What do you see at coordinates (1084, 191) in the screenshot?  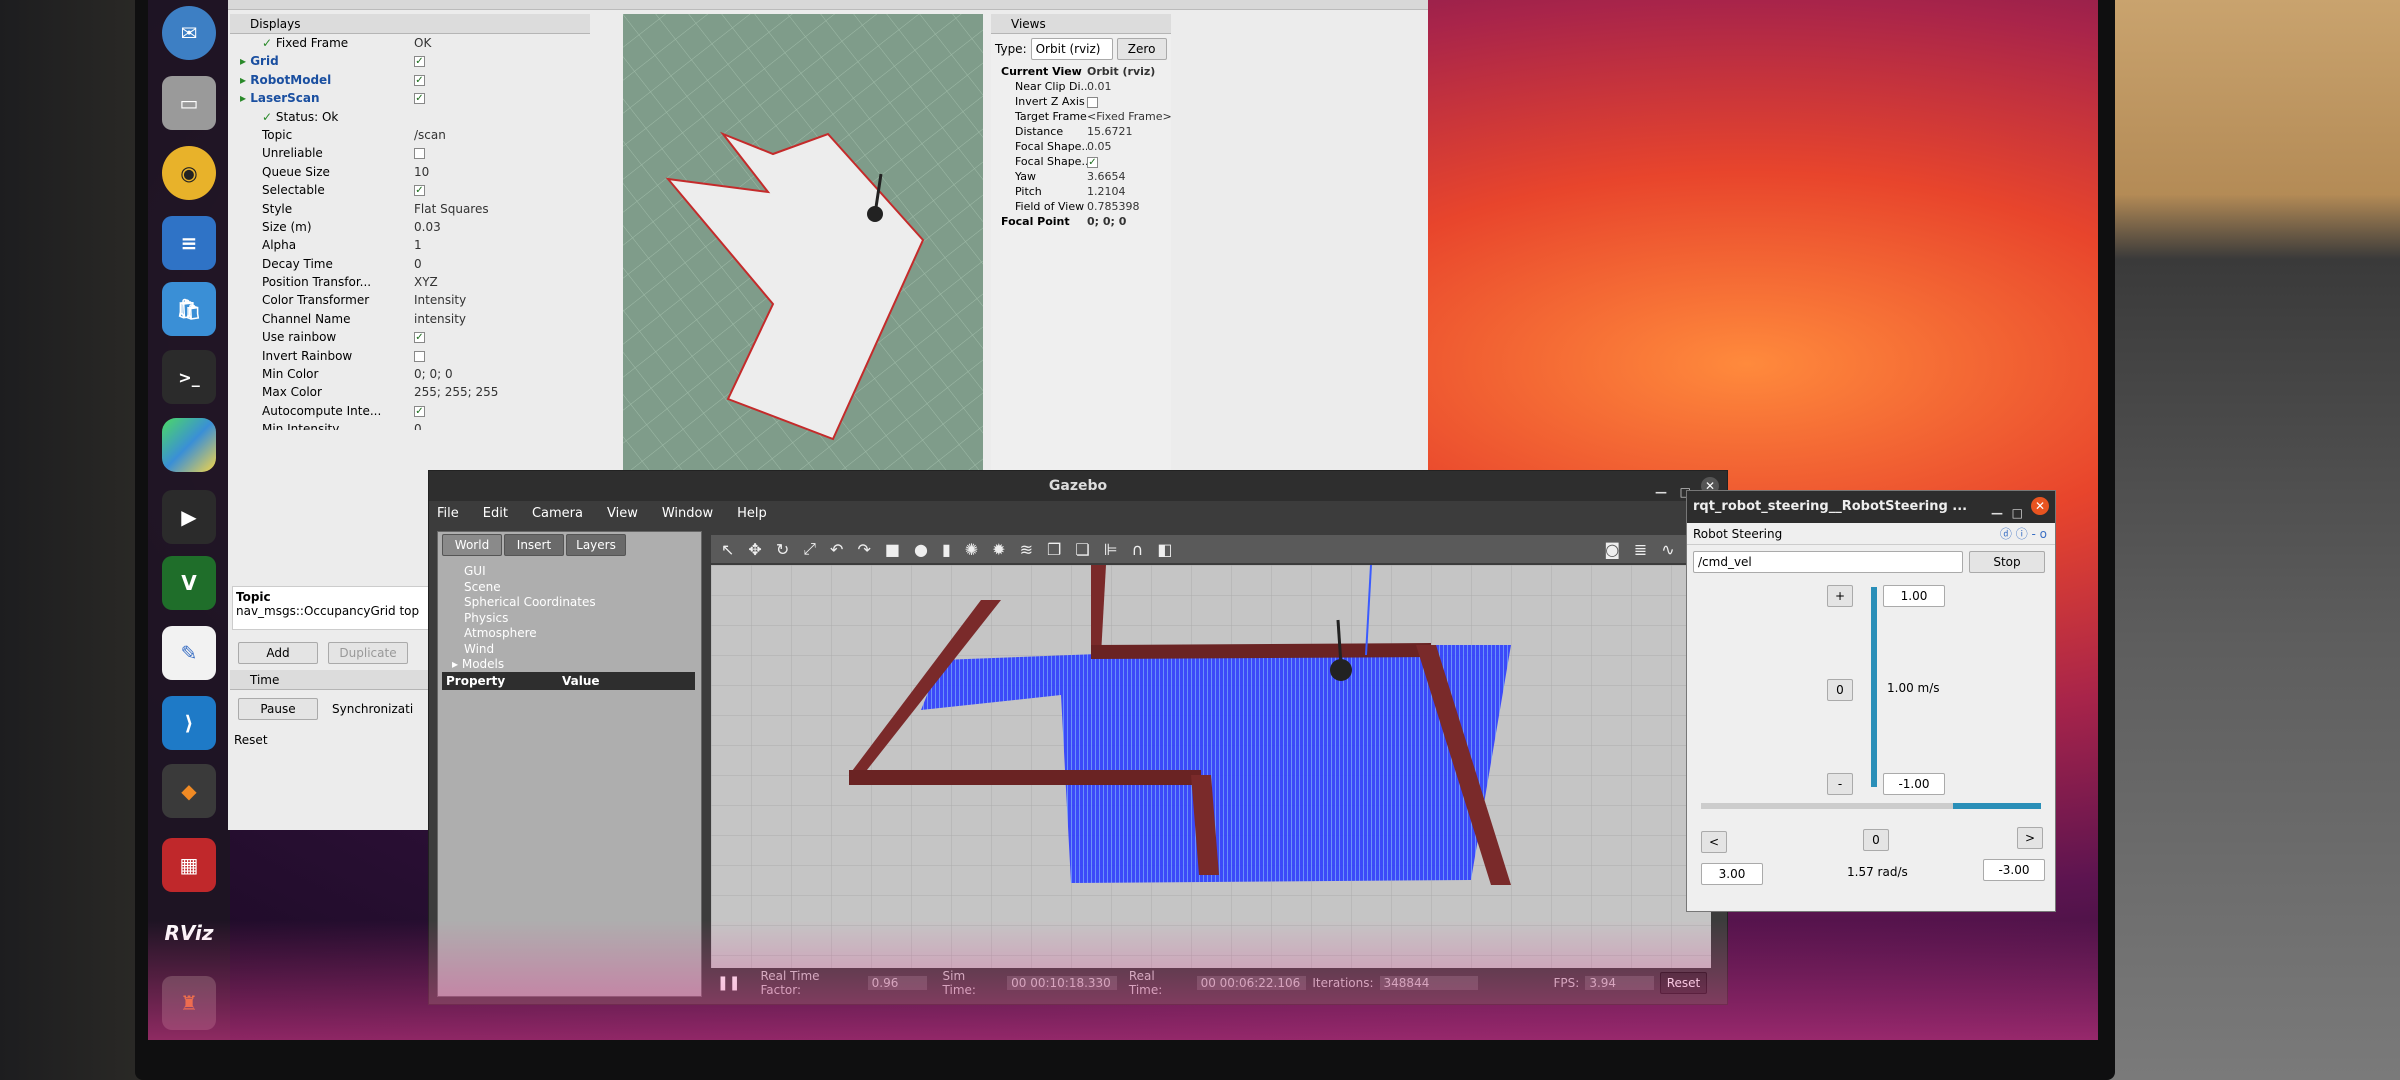 I see `view-property-row: Pitch 1.2104` at bounding box center [1084, 191].